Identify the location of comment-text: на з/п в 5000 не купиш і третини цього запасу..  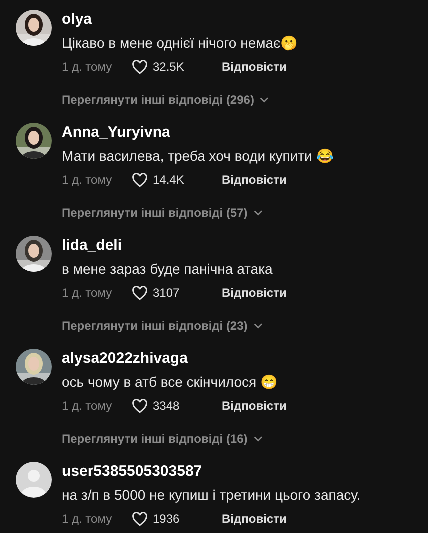
(211, 495).